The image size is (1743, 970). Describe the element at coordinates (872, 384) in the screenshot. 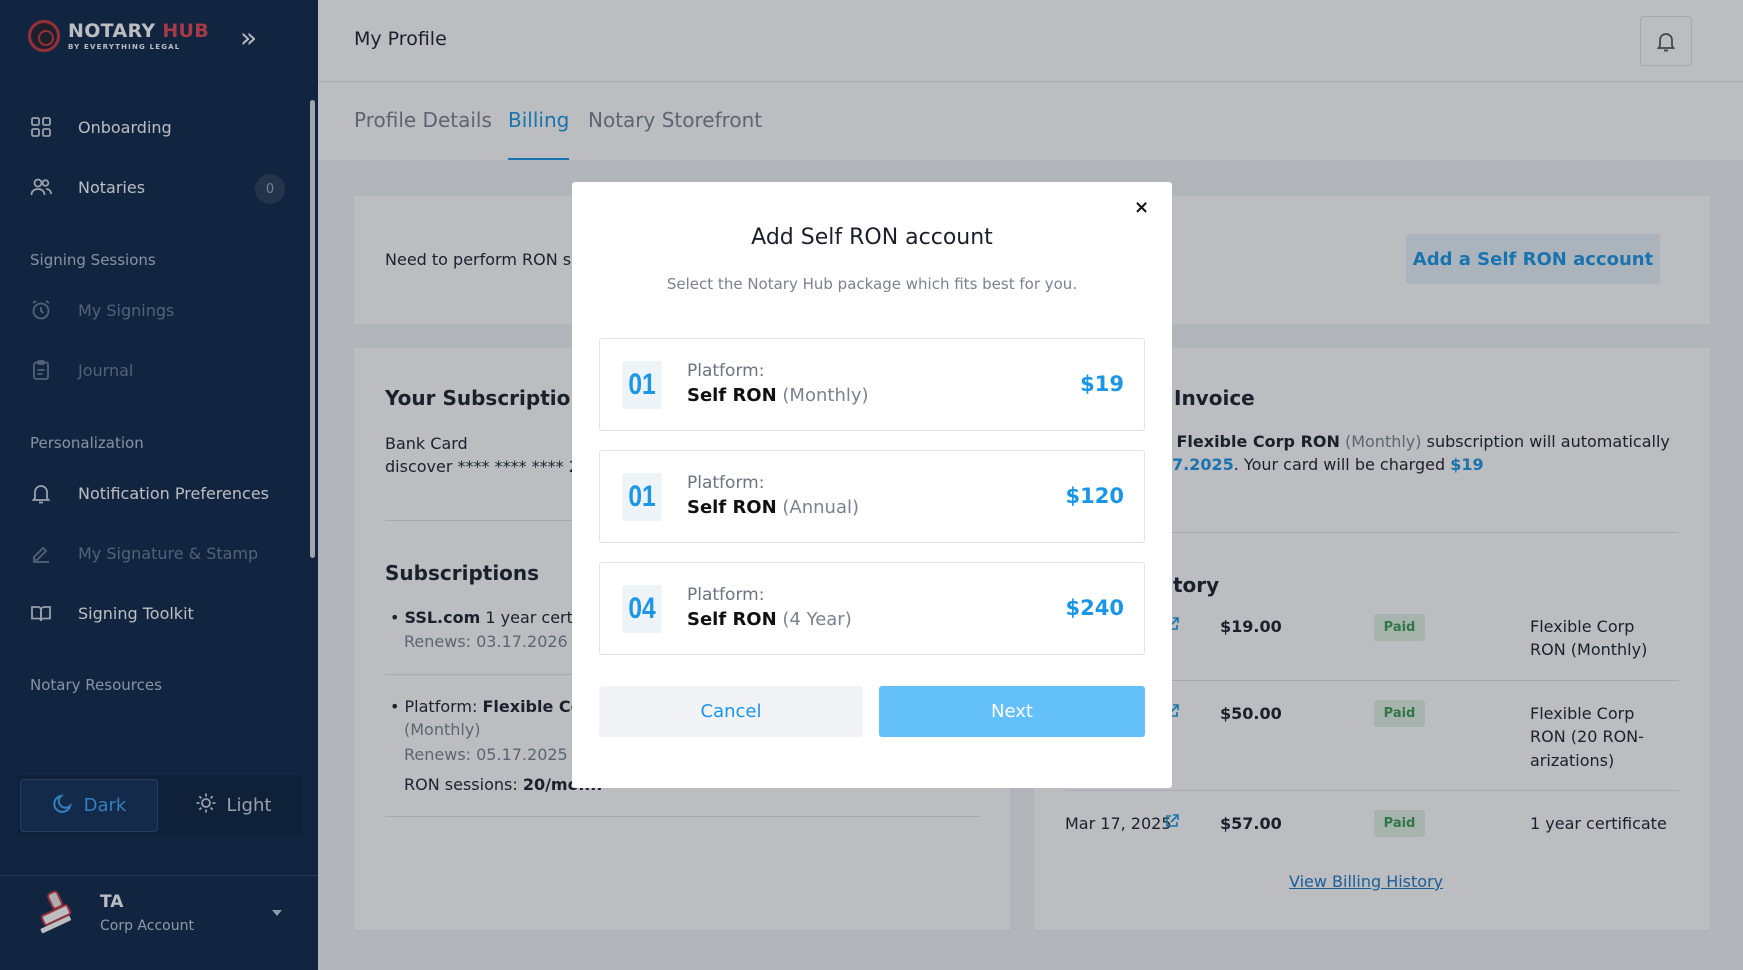

I see `package-option-monthly: 01 Platform: Self RON (Monthly) $19` at that location.